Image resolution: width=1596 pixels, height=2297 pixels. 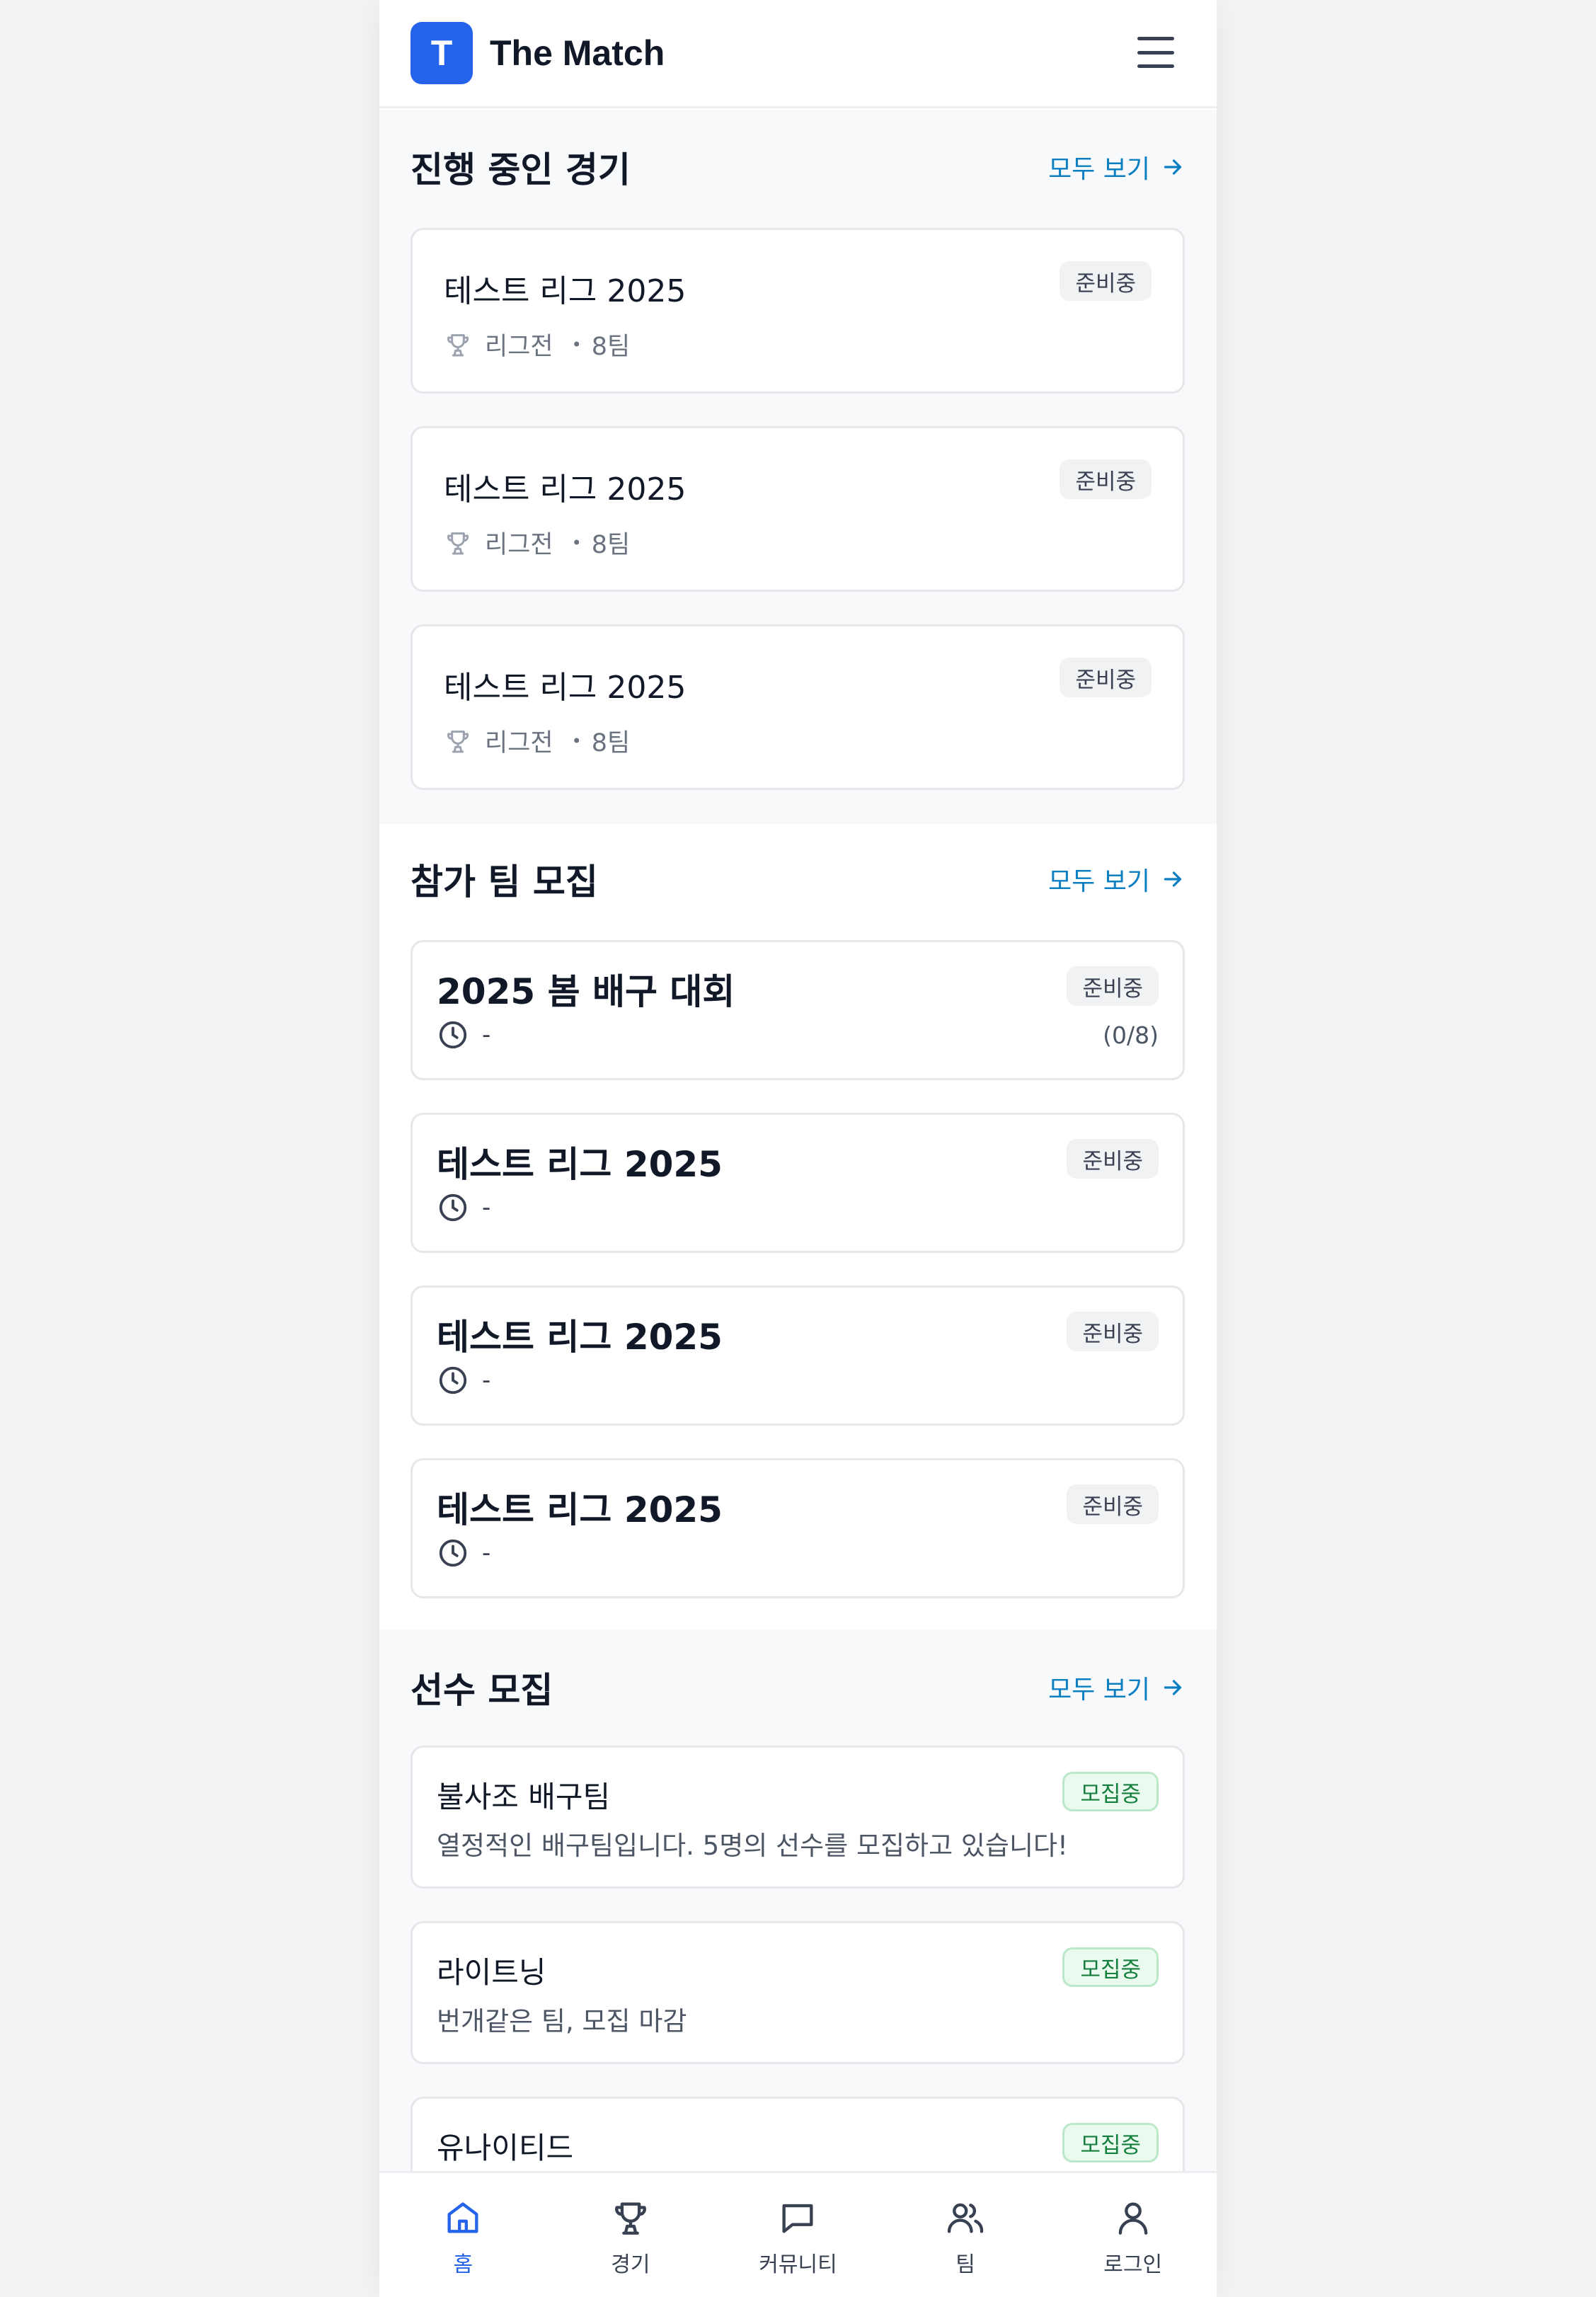 I want to click on hamburger-menu-icon, so click(x=1155, y=52).